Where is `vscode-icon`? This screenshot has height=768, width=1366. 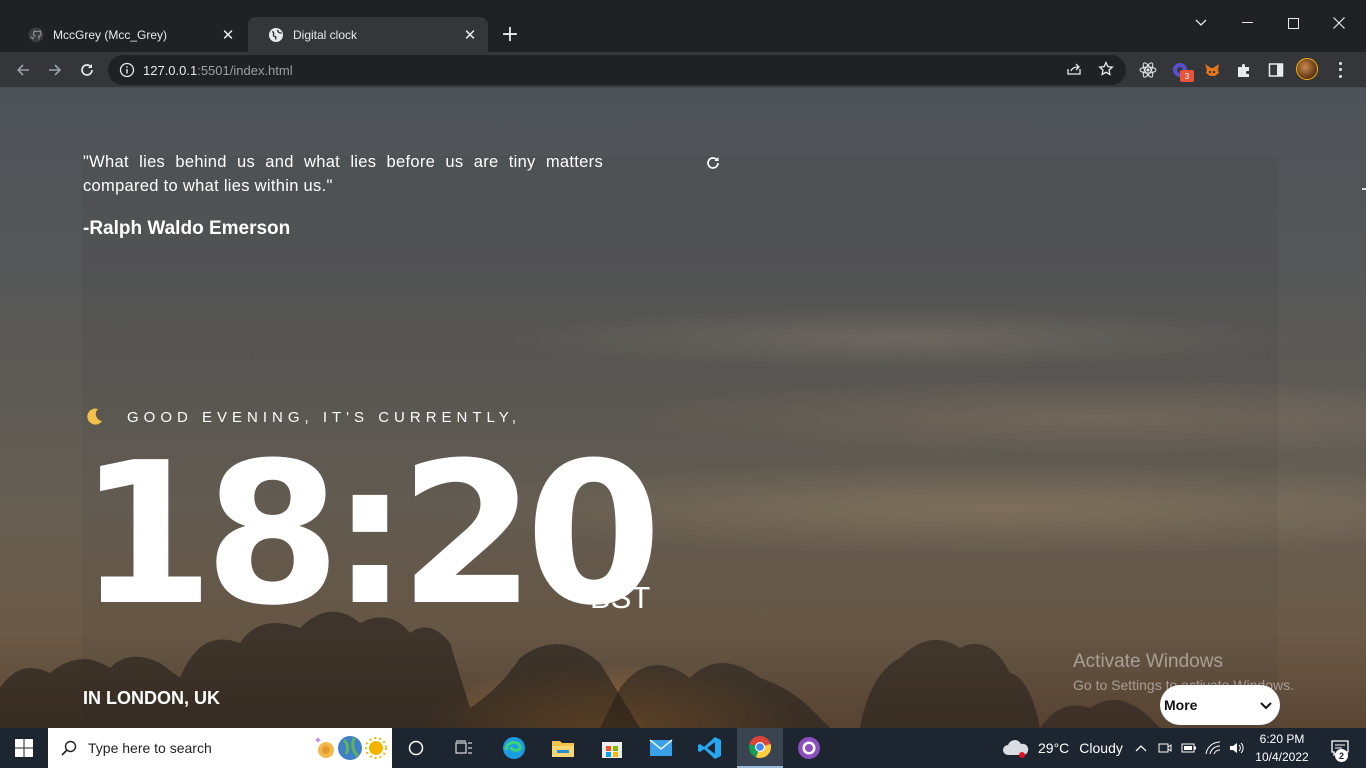 vscode-icon is located at coordinates (710, 748).